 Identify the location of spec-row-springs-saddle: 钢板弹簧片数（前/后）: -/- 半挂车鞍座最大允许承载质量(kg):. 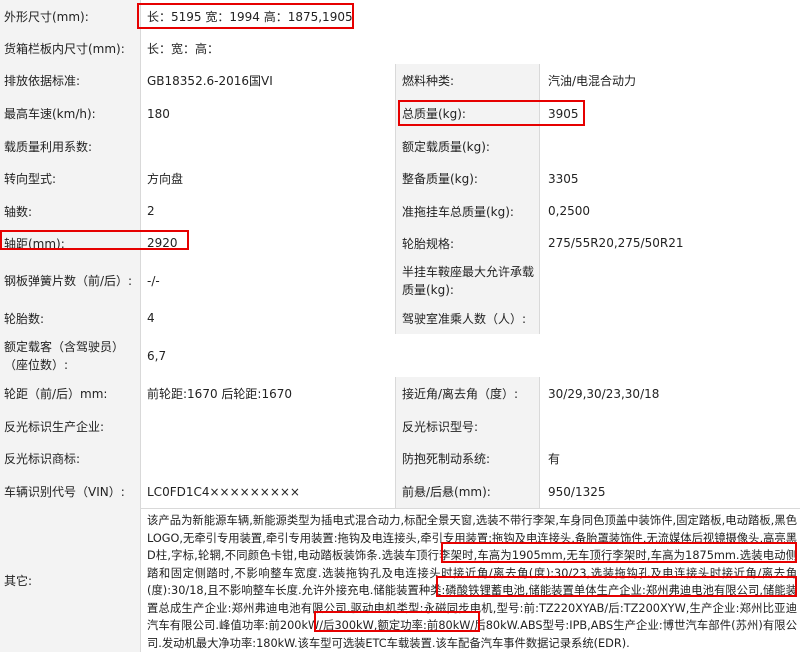
(400, 281).